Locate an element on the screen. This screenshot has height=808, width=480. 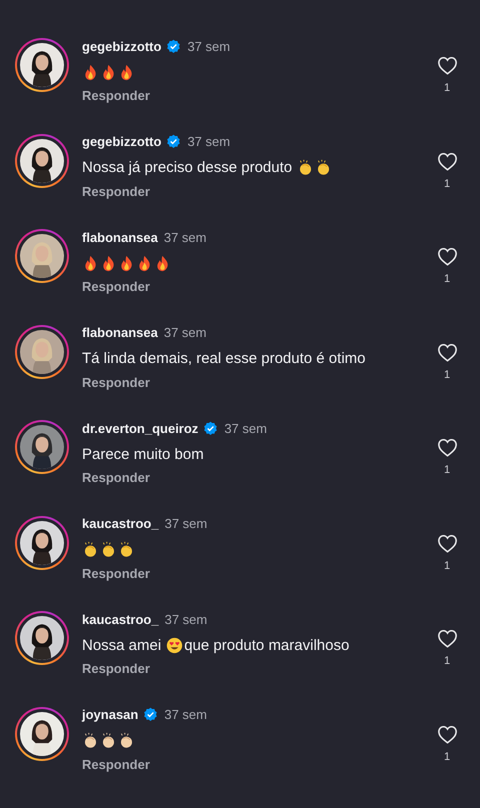
username: joynasan is located at coordinates (110, 714).